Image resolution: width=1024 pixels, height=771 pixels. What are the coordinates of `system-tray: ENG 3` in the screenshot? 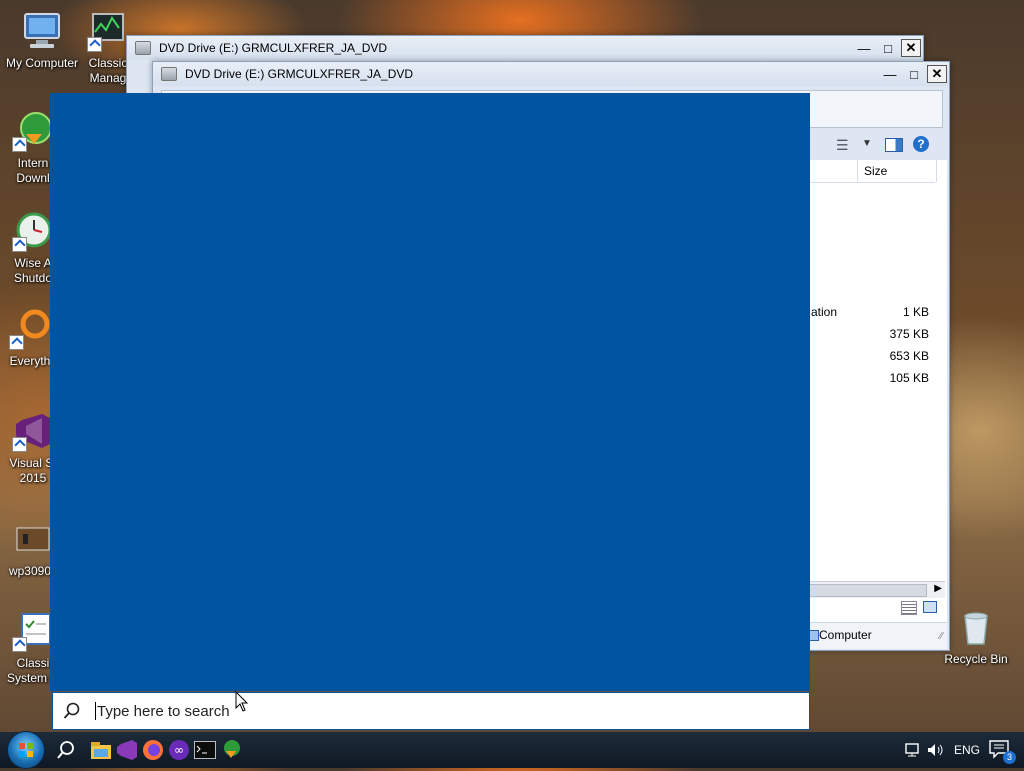 It's located at (963, 751).